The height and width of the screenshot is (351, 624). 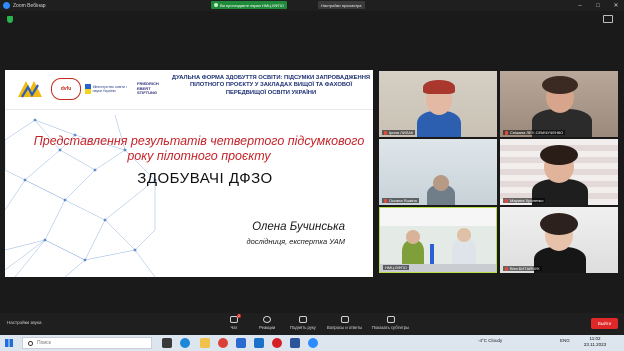 What do you see at coordinates (252, 5) in the screenshot?
I see `share-banner-text: Ви проглядаєте екран НМЦ ВФПО` at bounding box center [252, 5].